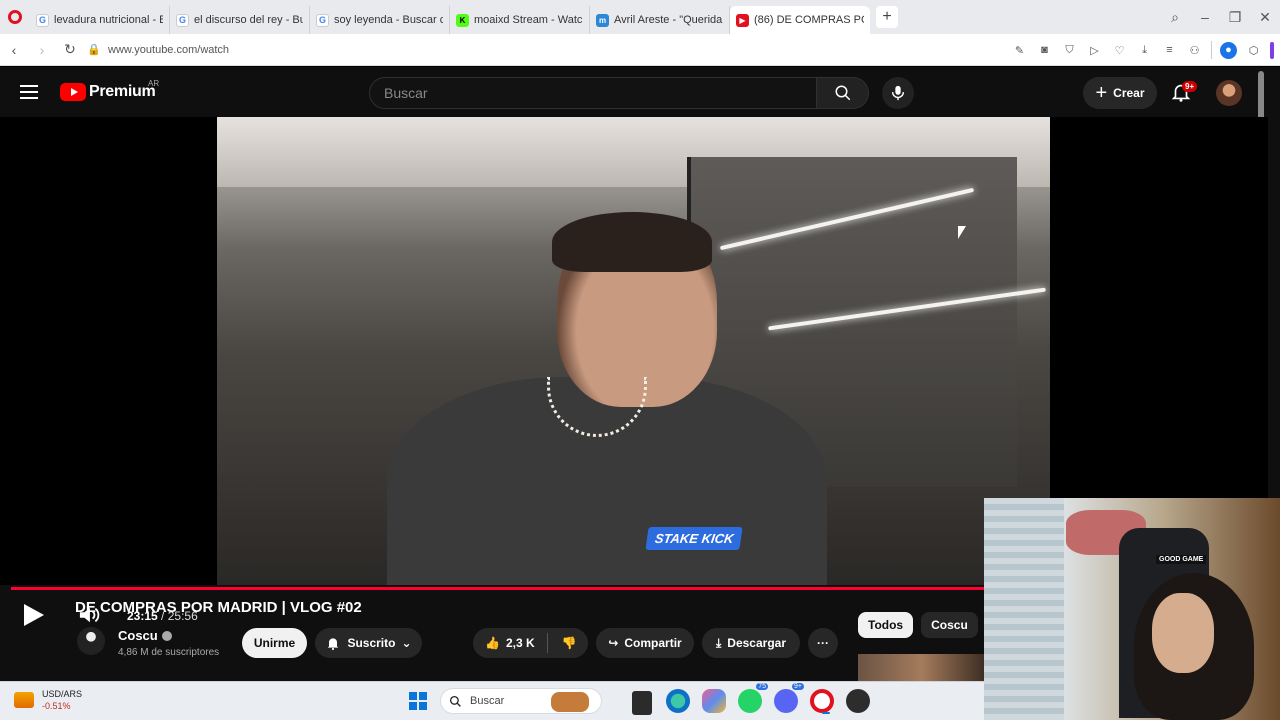 The image size is (1280, 720). What do you see at coordinates (91, 641) in the screenshot?
I see `channel-avatar` at bounding box center [91, 641].